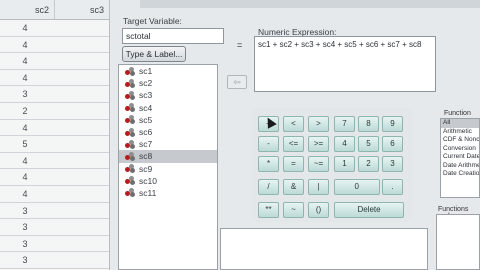 The height and width of the screenshot is (270, 480). Describe the element at coordinates (344, 164) in the screenshot. I see `keypad-button: 1` at that location.